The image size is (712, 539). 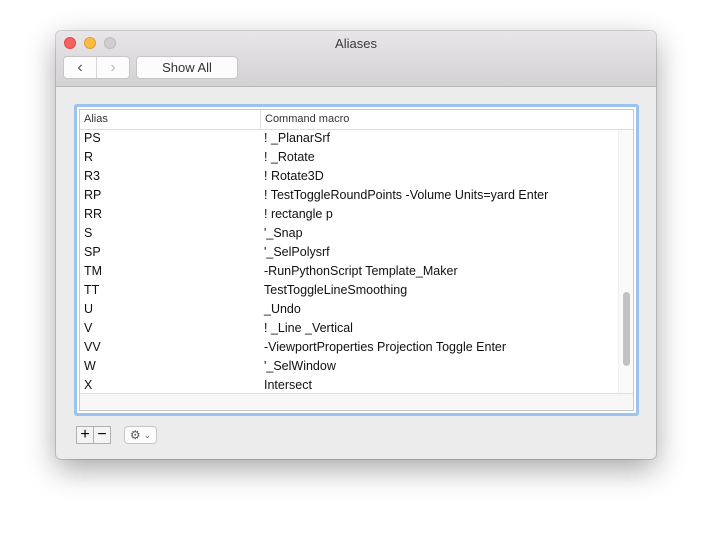 What do you see at coordinates (361, 271) in the screenshot?
I see `macro-cell: -RunPythonScript Template_Maker` at bounding box center [361, 271].